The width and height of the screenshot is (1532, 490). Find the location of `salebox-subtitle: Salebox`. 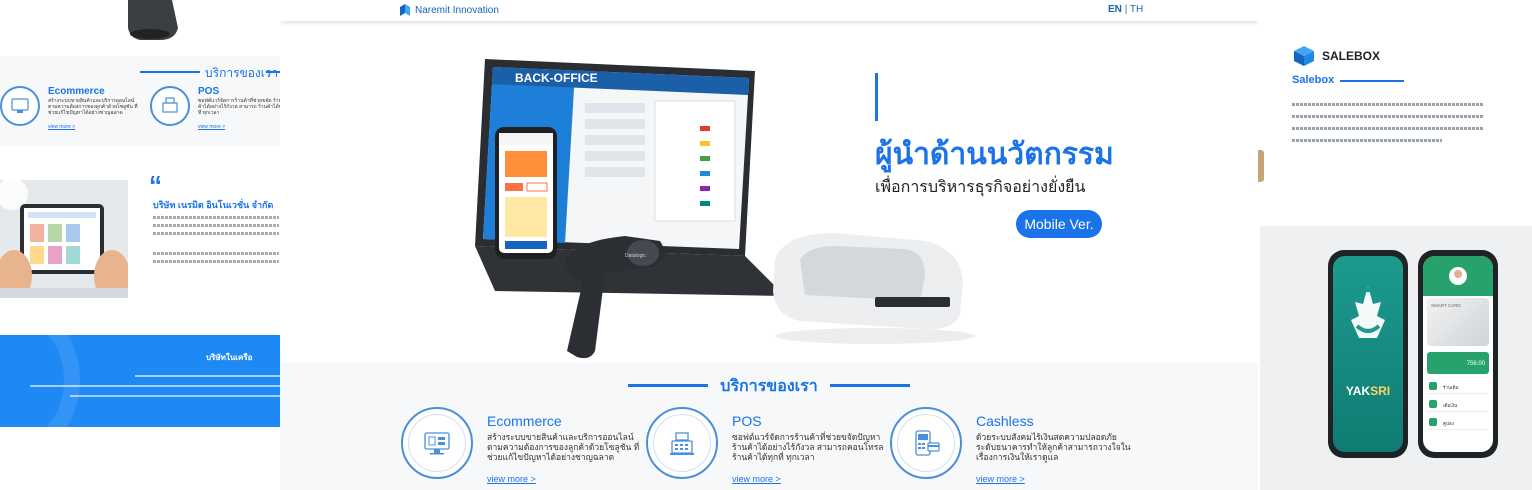

salebox-subtitle: Salebox is located at coordinates (1313, 80).